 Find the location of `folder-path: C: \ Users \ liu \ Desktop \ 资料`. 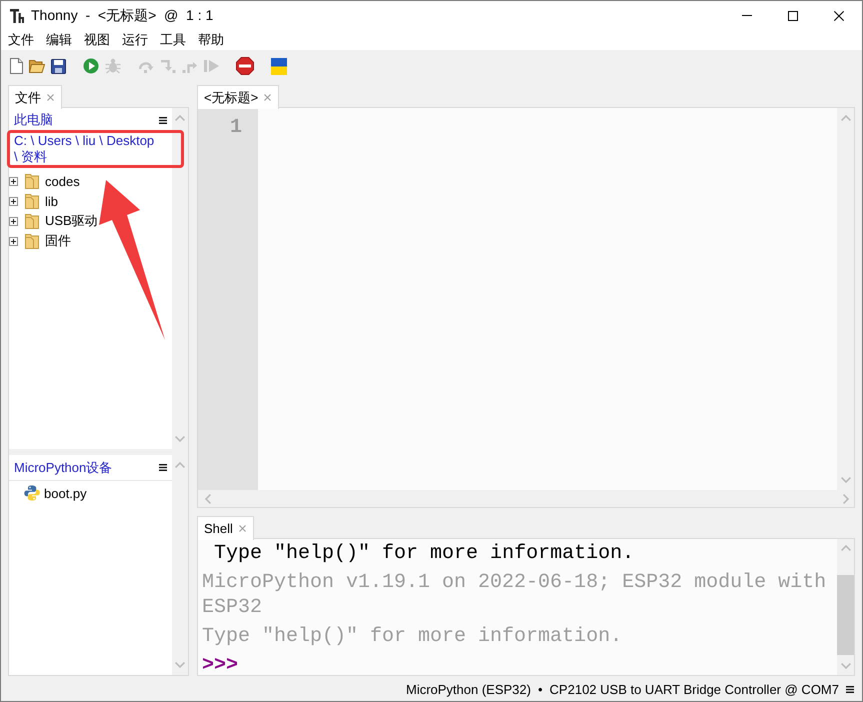

folder-path: C: \ Users \ liu \ Desktop \ 资料 is located at coordinates (85, 147).